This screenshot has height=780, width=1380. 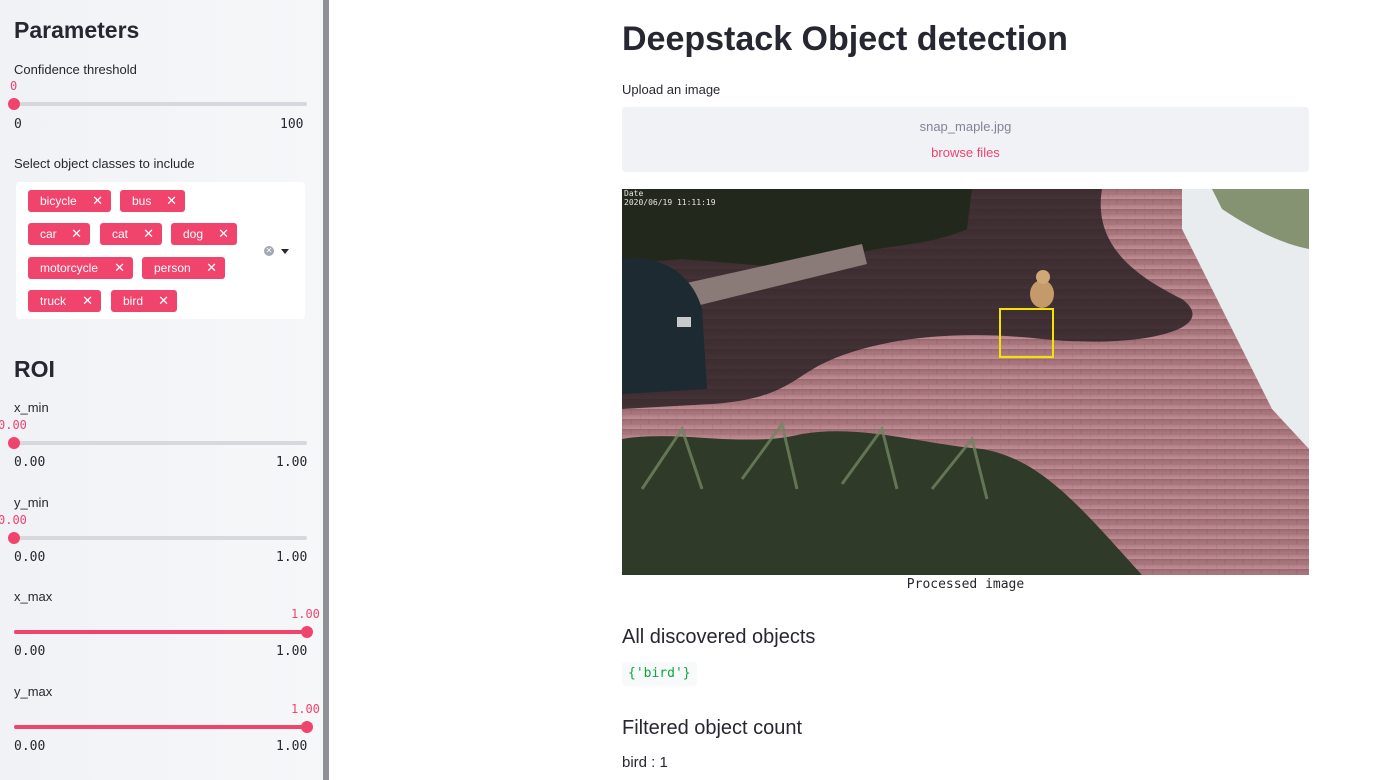 What do you see at coordinates (292, 746) in the screenshot?
I see `y-max-range-max: 1.00` at bounding box center [292, 746].